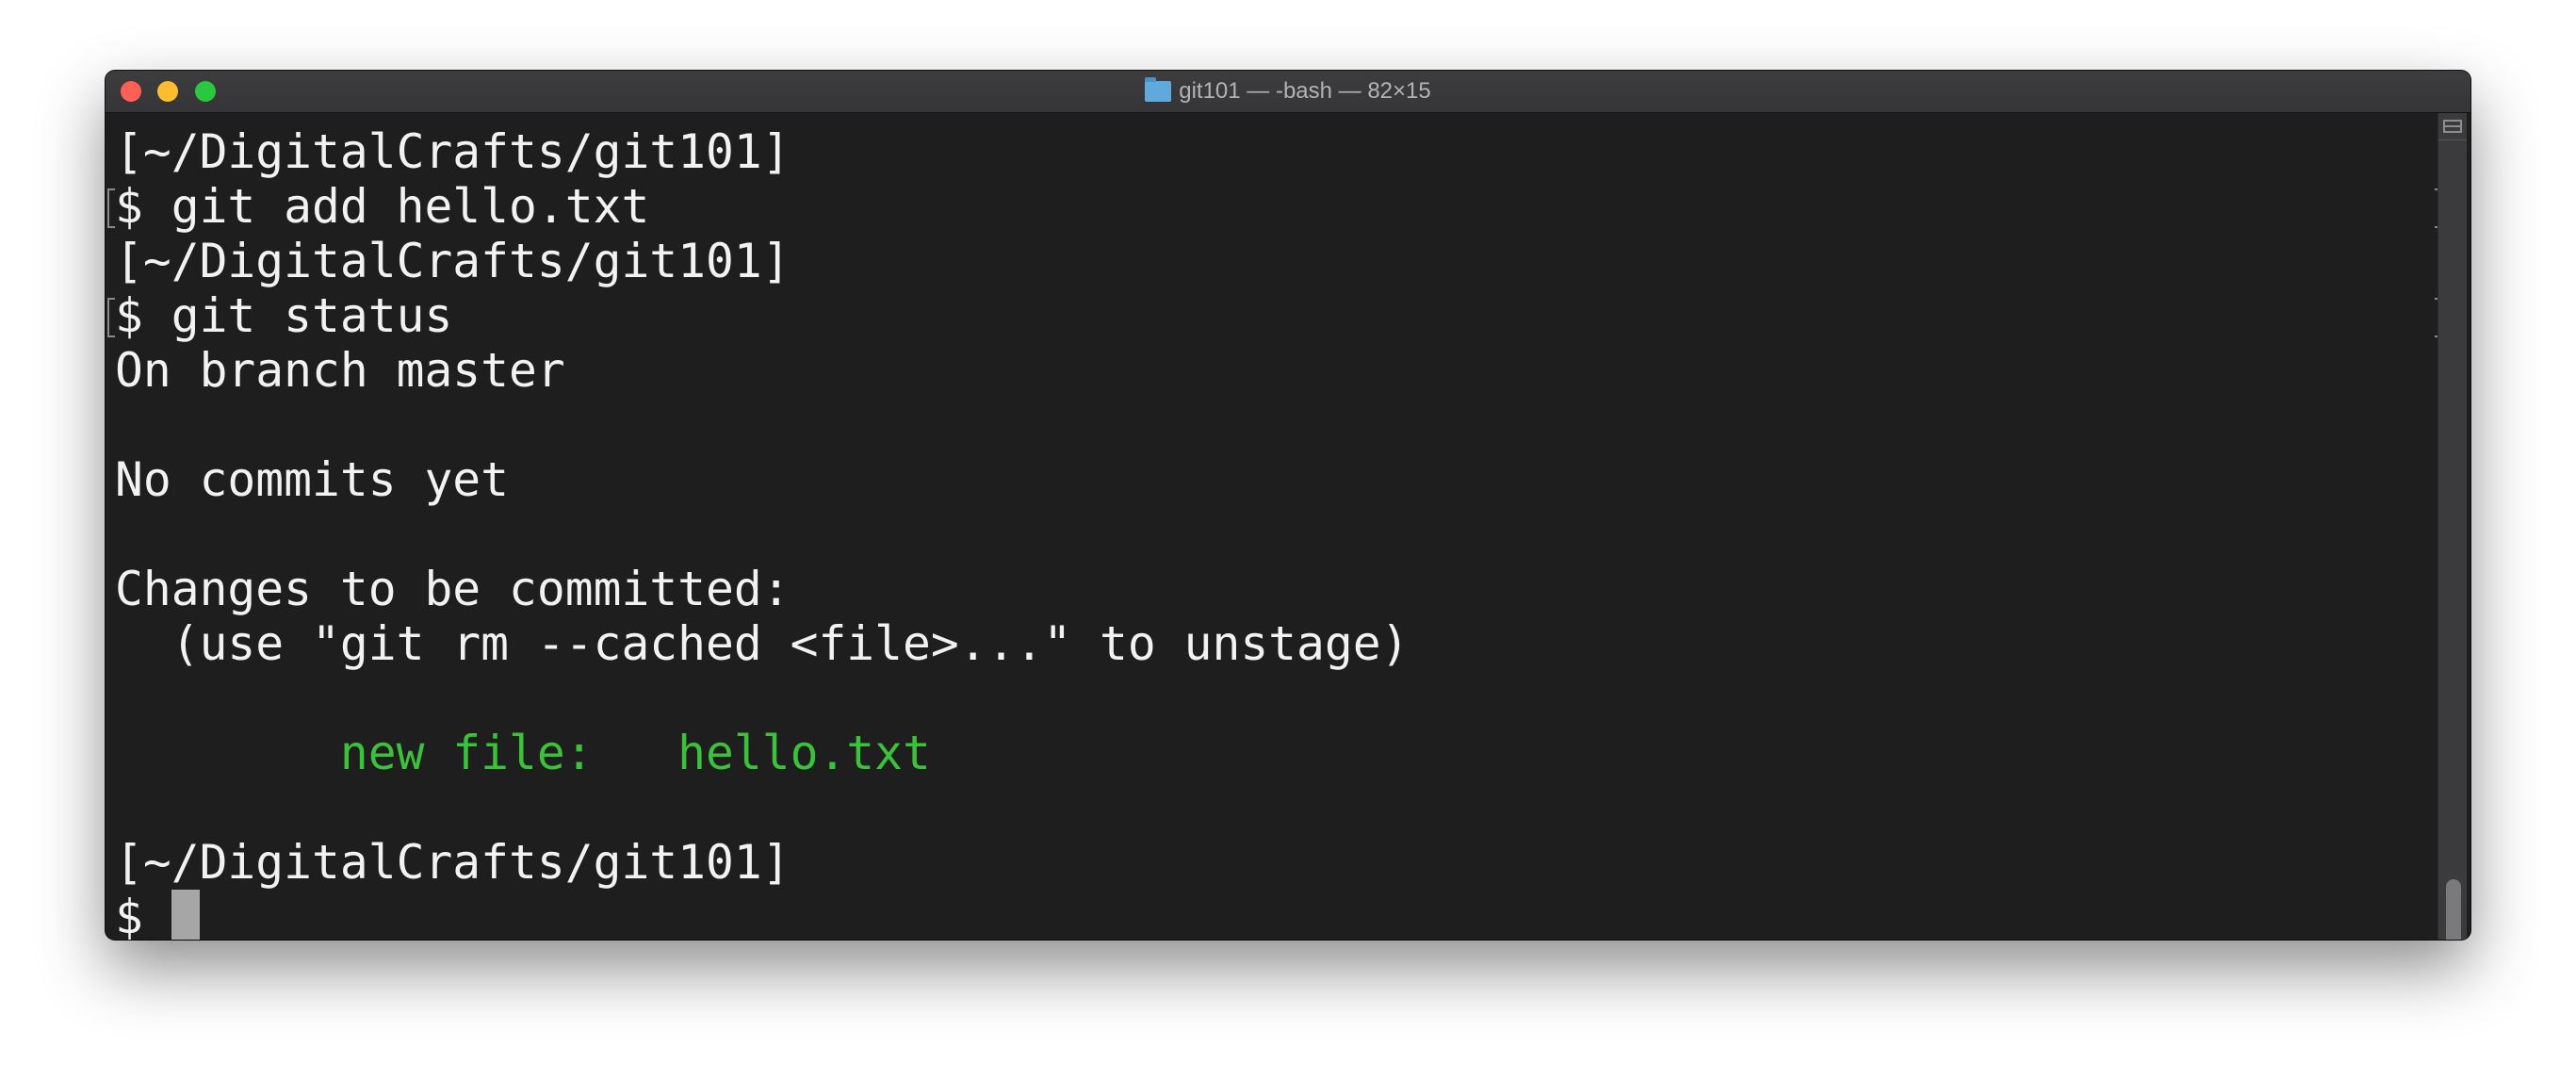 The width and height of the screenshot is (2576, 1080). What do you see at coordinates (143, 915) in the screenshot?
I see `prompt: $` at bounding box center [143, 915].